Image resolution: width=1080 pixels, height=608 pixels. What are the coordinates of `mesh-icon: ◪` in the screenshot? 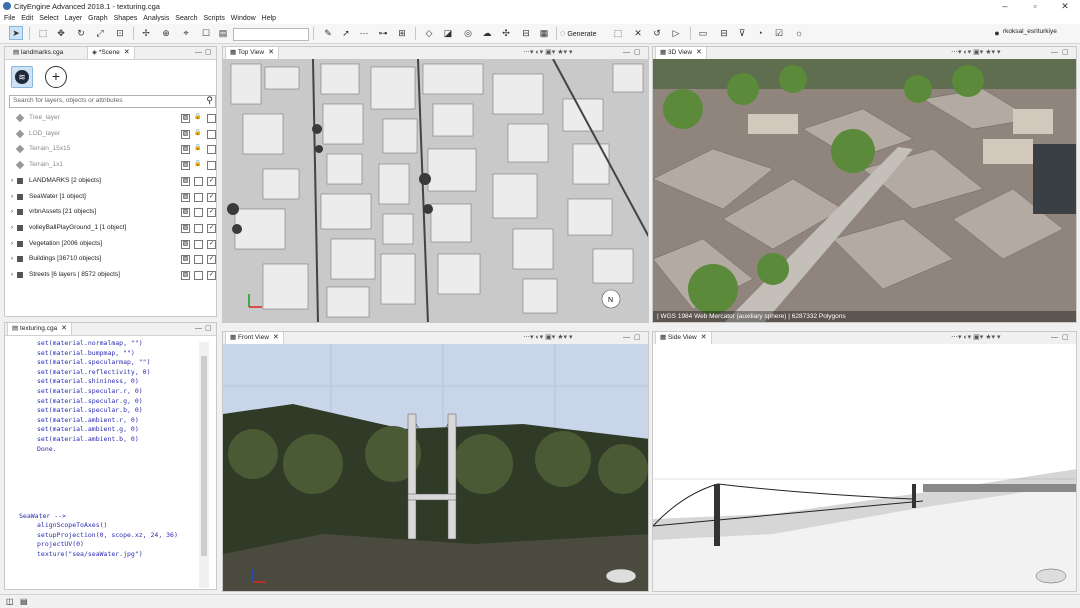 It's located at (448, 33).